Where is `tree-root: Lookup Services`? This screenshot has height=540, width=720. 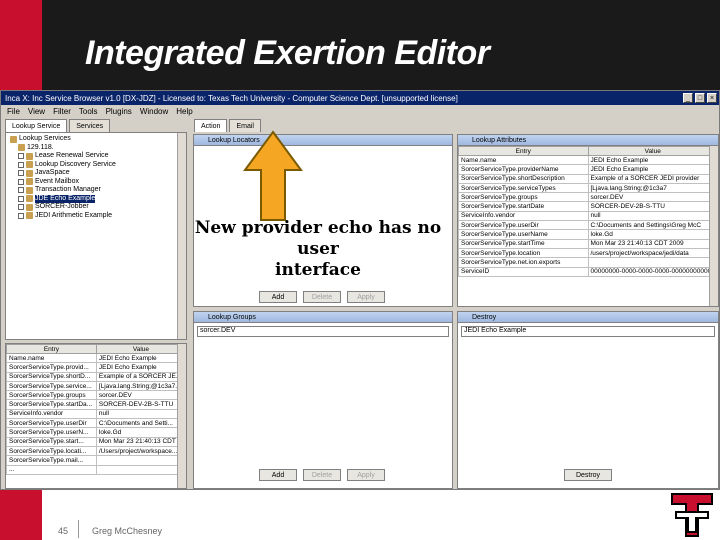
tree-root: Lookup Services is located at coordinates (96, 139).